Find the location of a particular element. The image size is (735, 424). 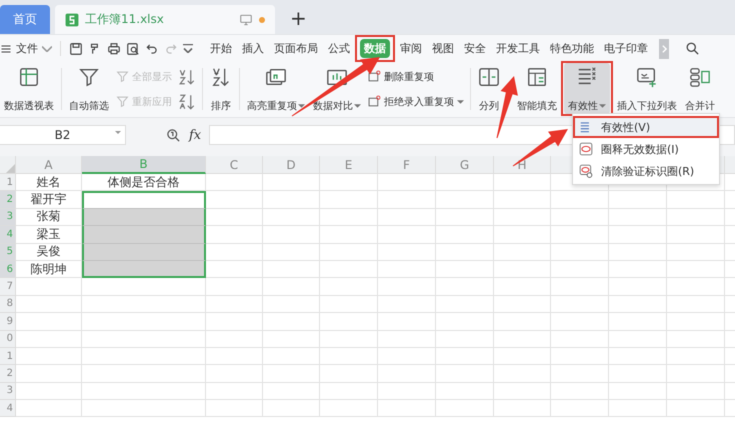

ribbon-tab: 页面布局 is located at coordinates (296, 48).